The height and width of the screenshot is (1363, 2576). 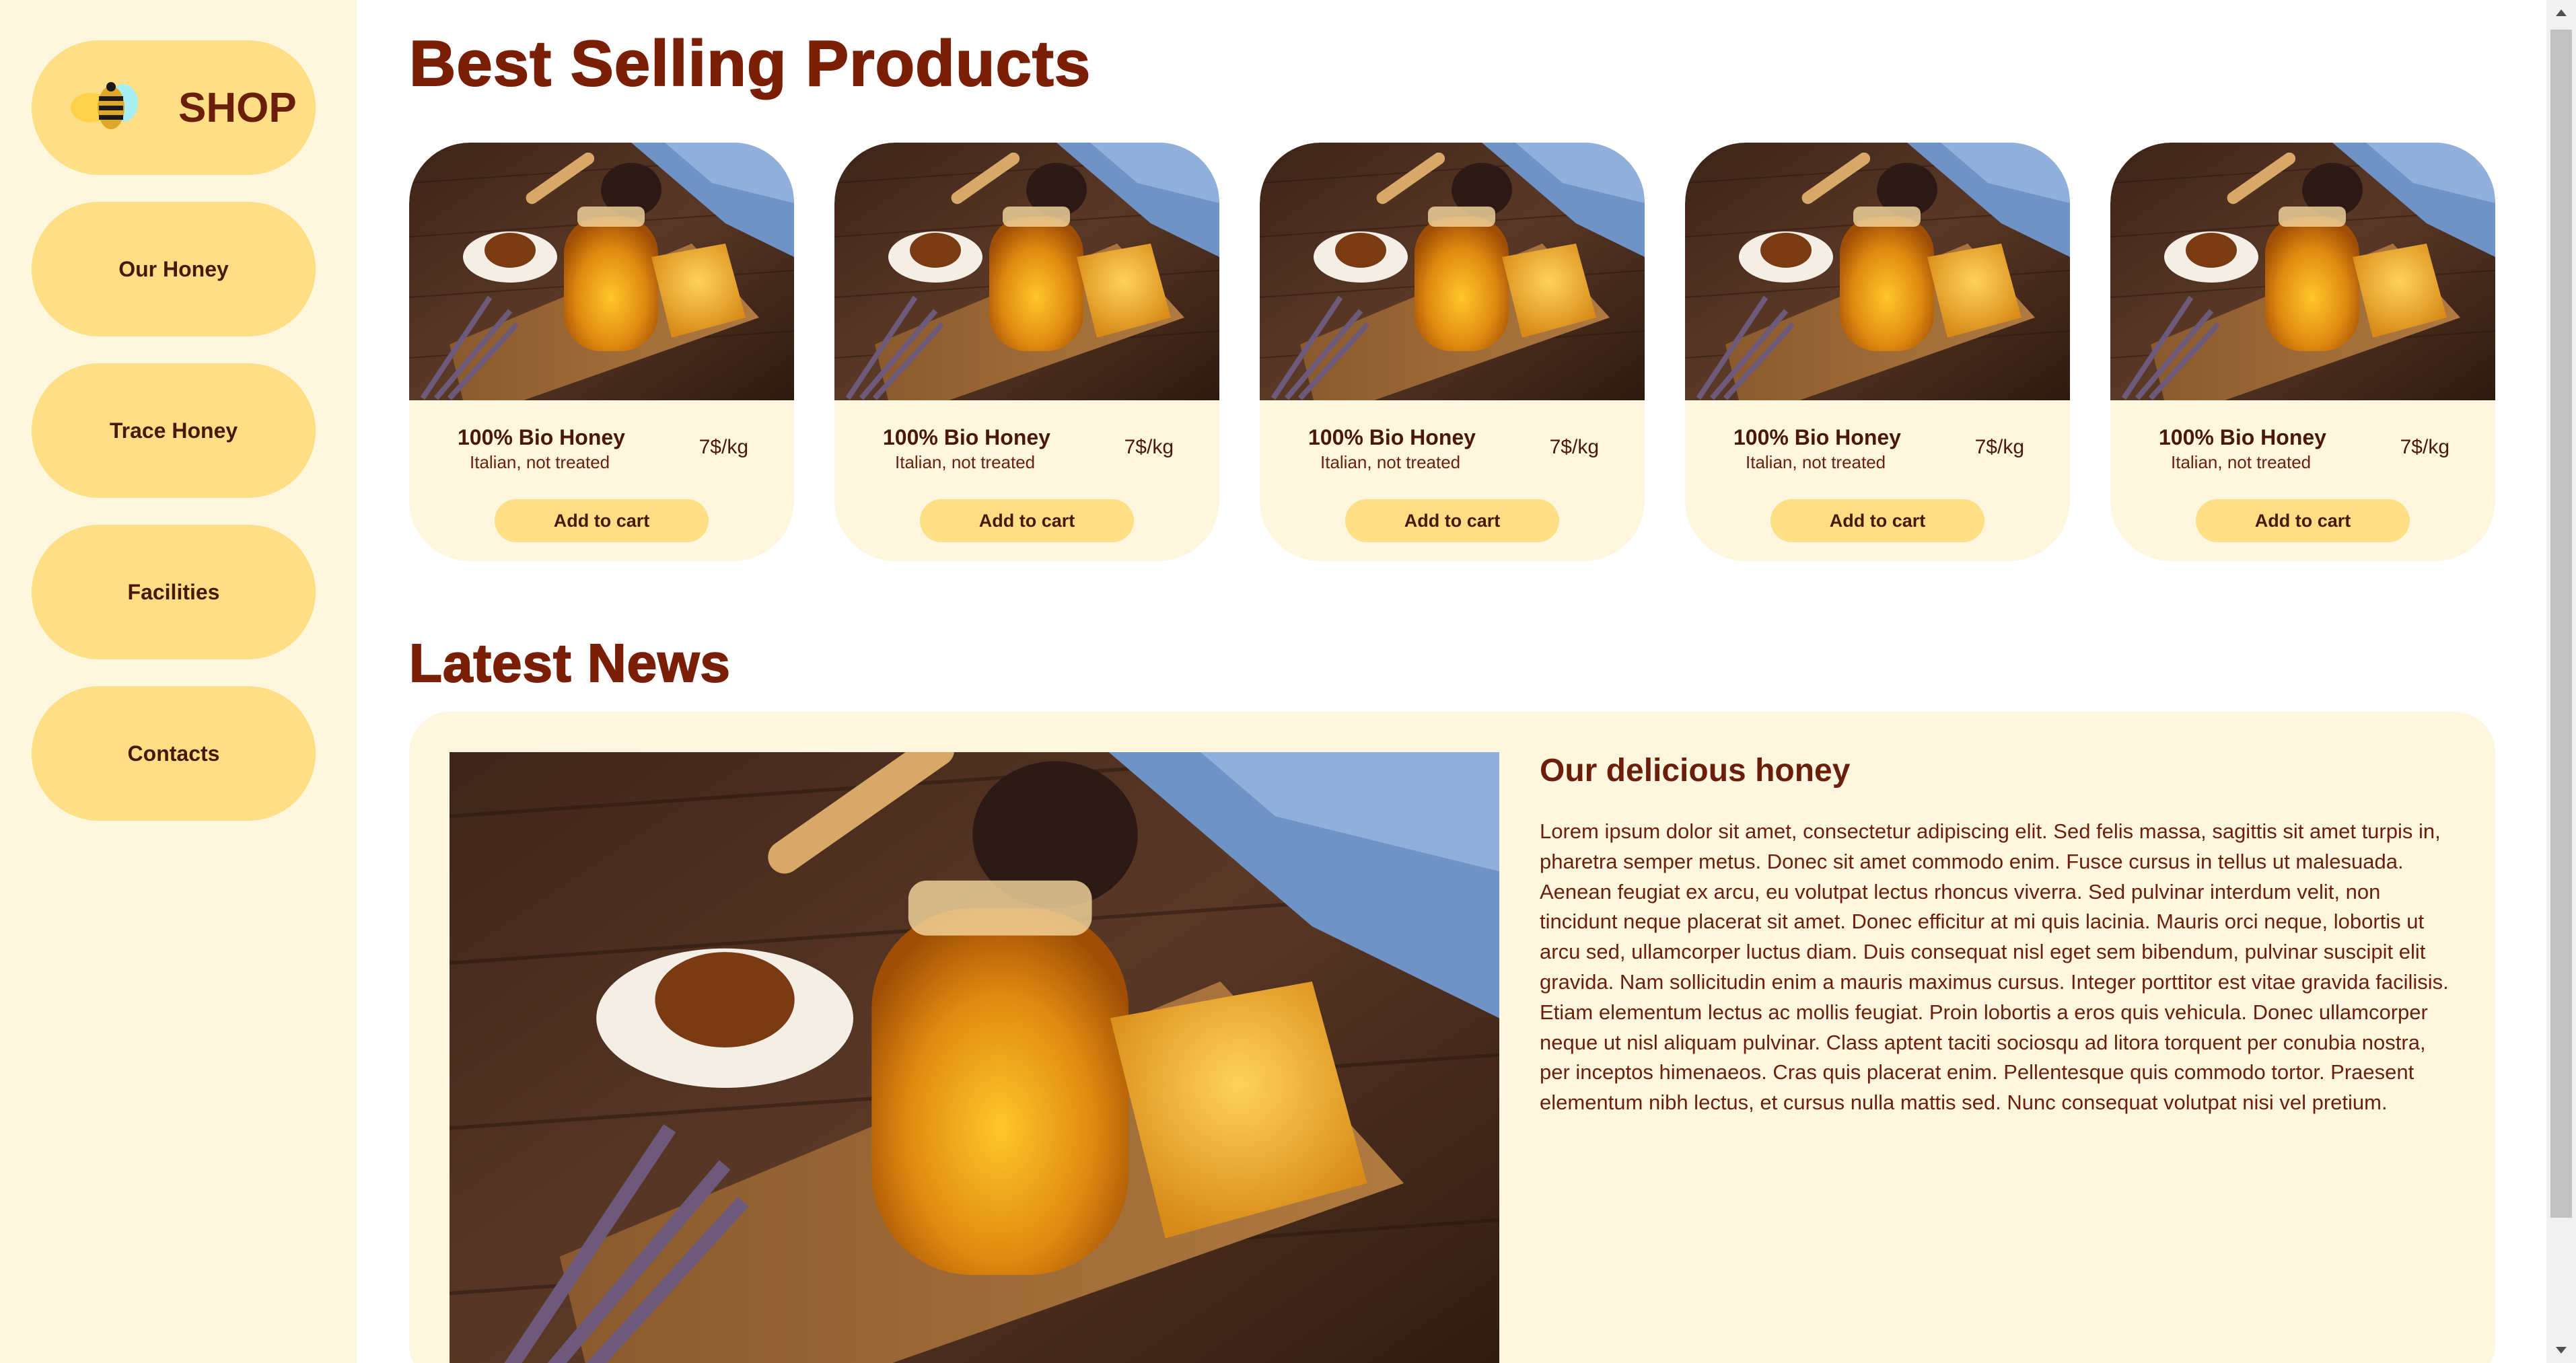 What do you see at coordinates (174, 107) in the screenshot?
I see `shop-button: SHOP` at bounding box center [174, 107].